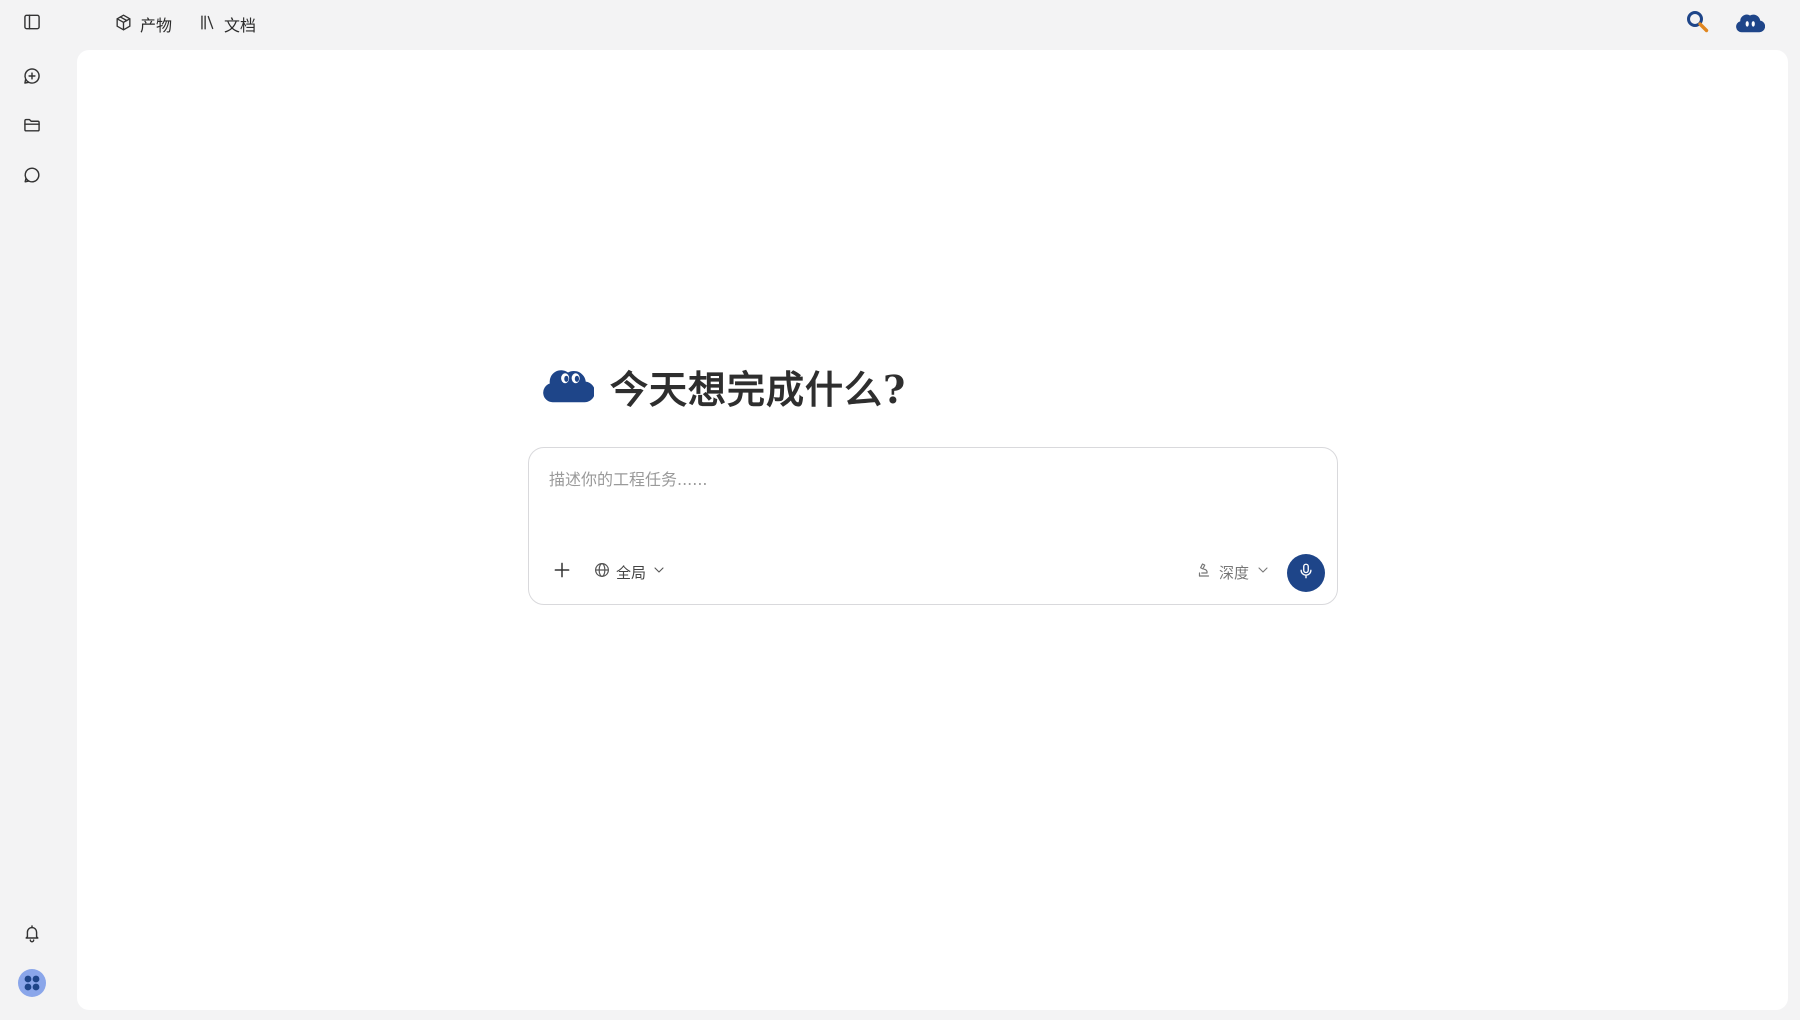 Image resolution: width=1800 pixels, height=1020 pixels. Describe the element at coordinates (207, 24) in the screenshot. I see `library-icon` at that location.